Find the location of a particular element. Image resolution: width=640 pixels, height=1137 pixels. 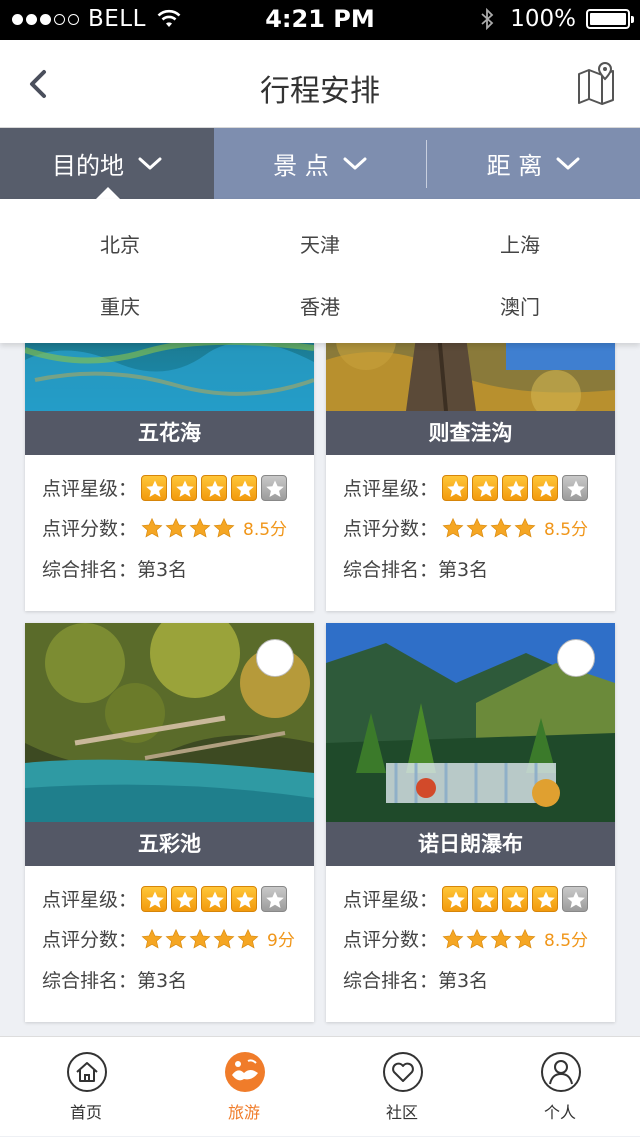

tab-community: 社区 is located at coordinates (402, 1087).